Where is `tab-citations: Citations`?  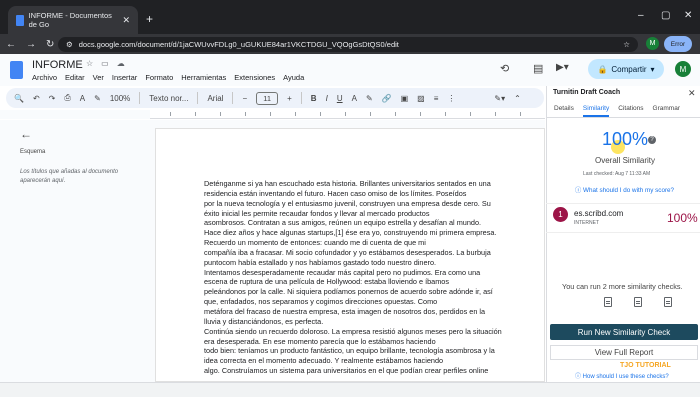
tab-citations: Citations is located at coordinates (630, 108).